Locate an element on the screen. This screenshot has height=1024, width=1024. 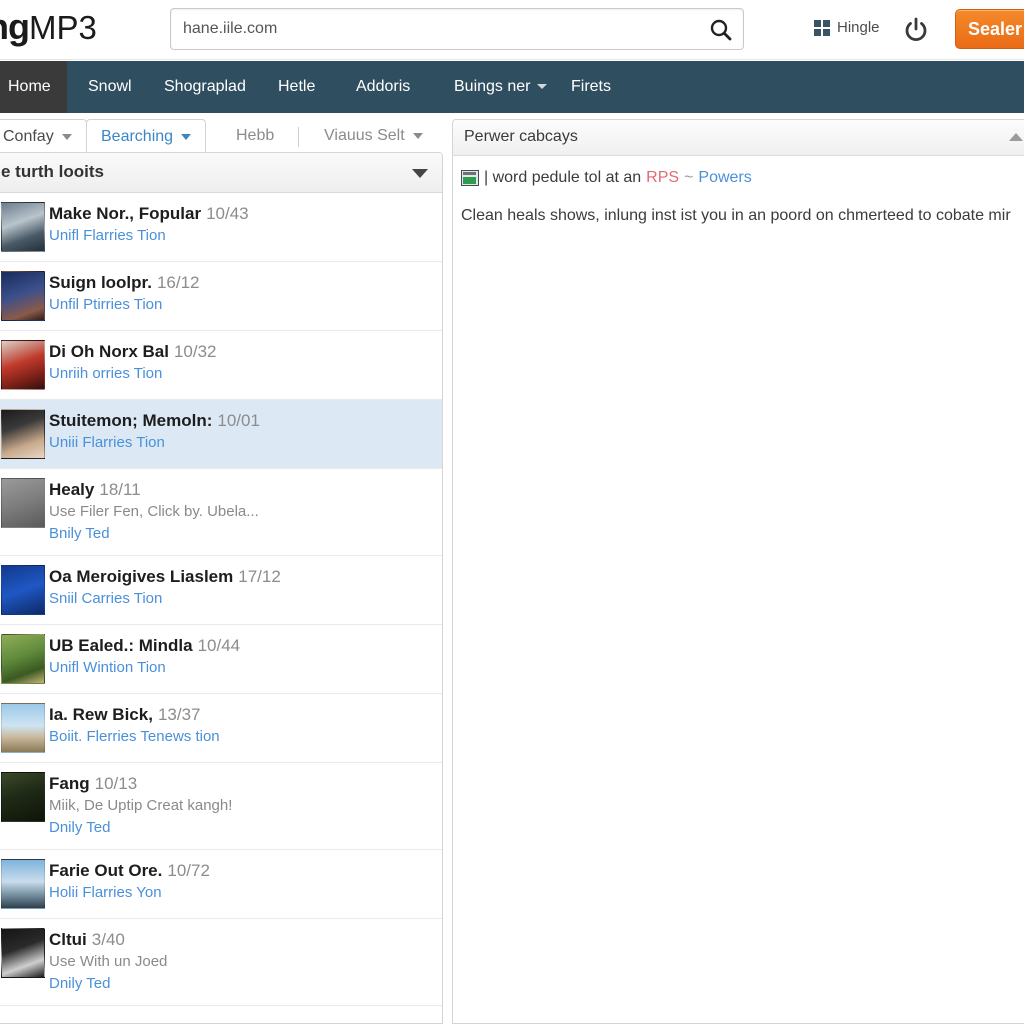
top-header: ingMP3 Hingle Sealer is located at coordinates (512, 30).